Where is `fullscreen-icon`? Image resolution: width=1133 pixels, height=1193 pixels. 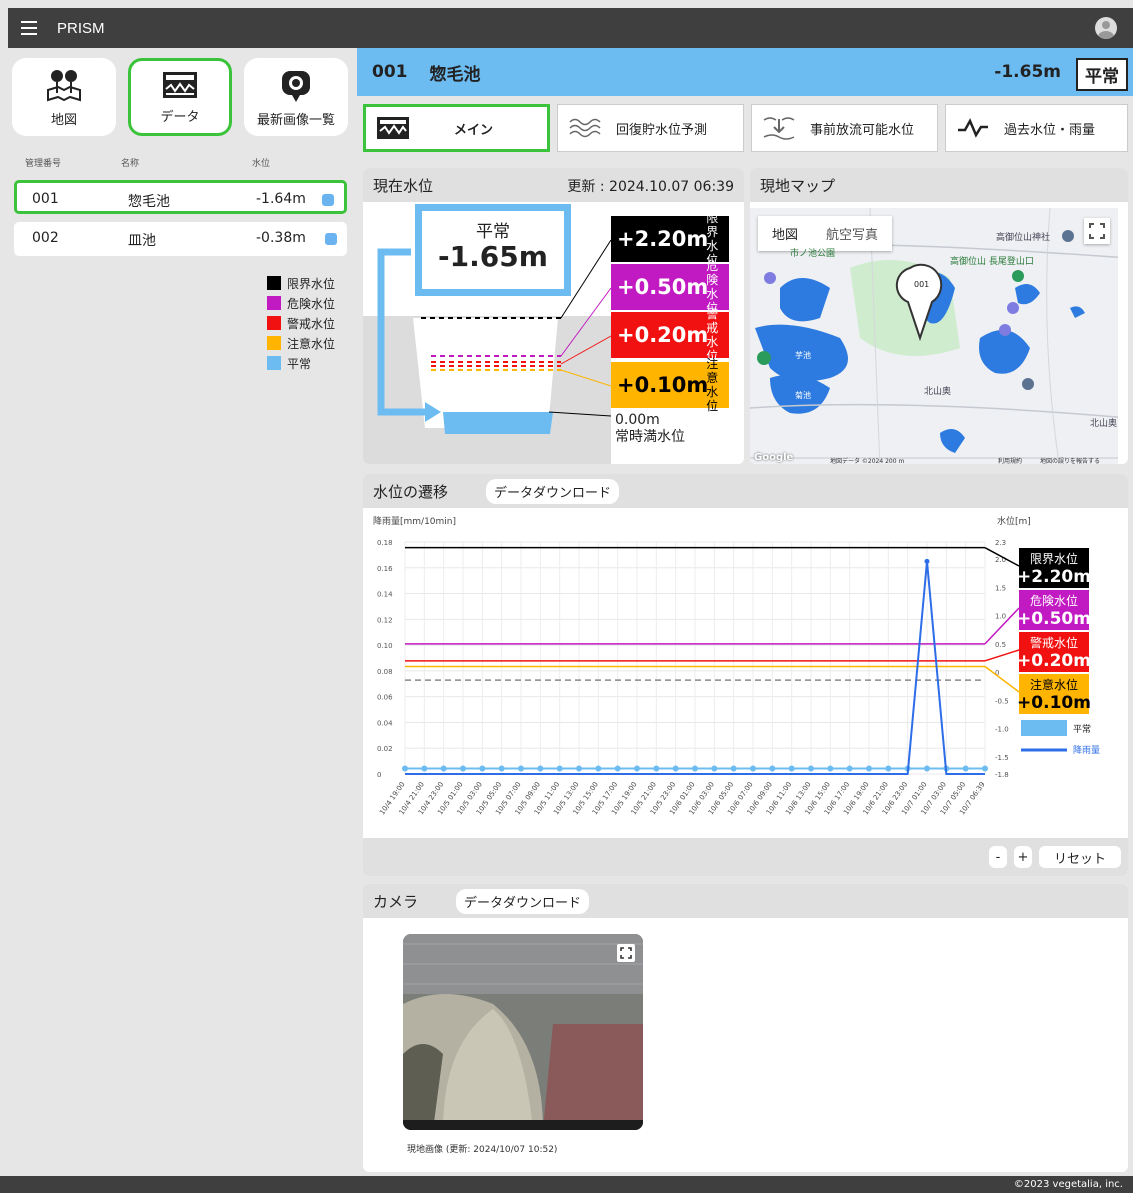
fullscreen-icon is located at coordinates (1097, 231).